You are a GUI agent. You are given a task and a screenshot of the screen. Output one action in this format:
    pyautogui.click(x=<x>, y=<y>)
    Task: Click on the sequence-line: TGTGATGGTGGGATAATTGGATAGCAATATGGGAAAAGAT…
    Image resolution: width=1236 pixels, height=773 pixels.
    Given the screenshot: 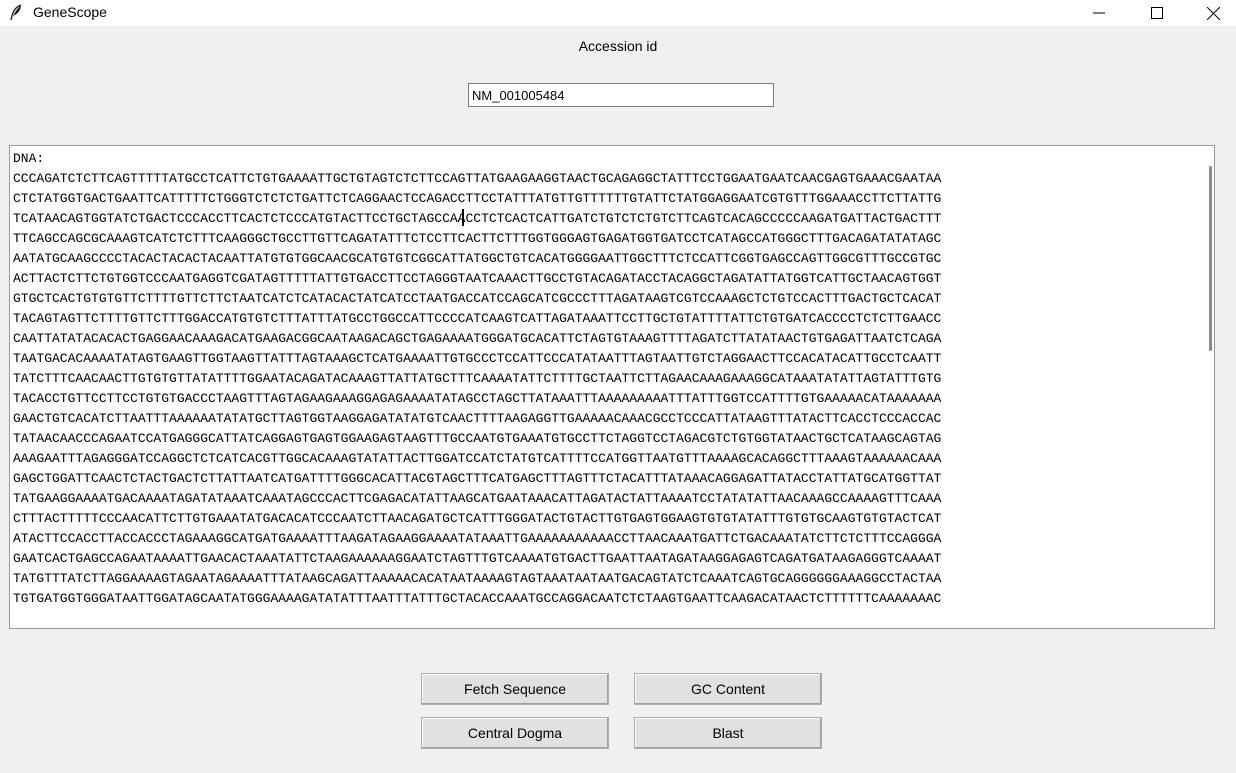 What is the action you would take?
    pyautogui.click(x=477, y=598)
    